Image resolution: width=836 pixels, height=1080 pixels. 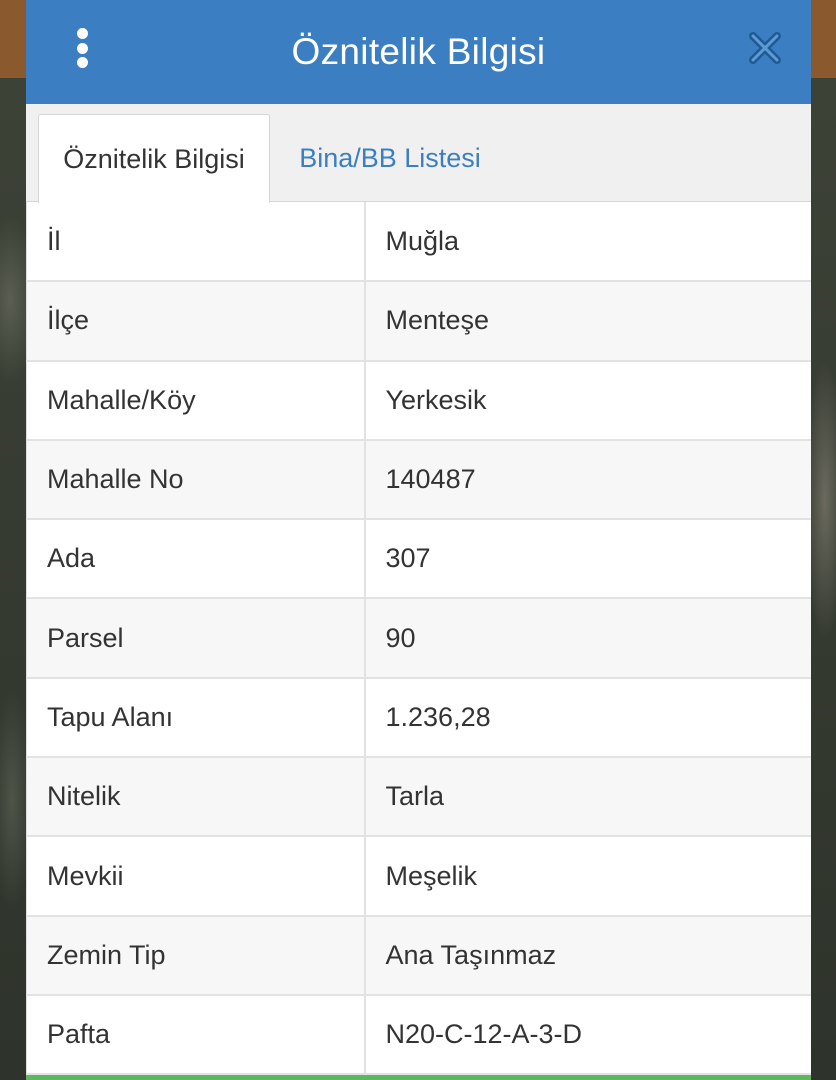 I want to click on attribute-key: İl, so click(x=196, y=242).